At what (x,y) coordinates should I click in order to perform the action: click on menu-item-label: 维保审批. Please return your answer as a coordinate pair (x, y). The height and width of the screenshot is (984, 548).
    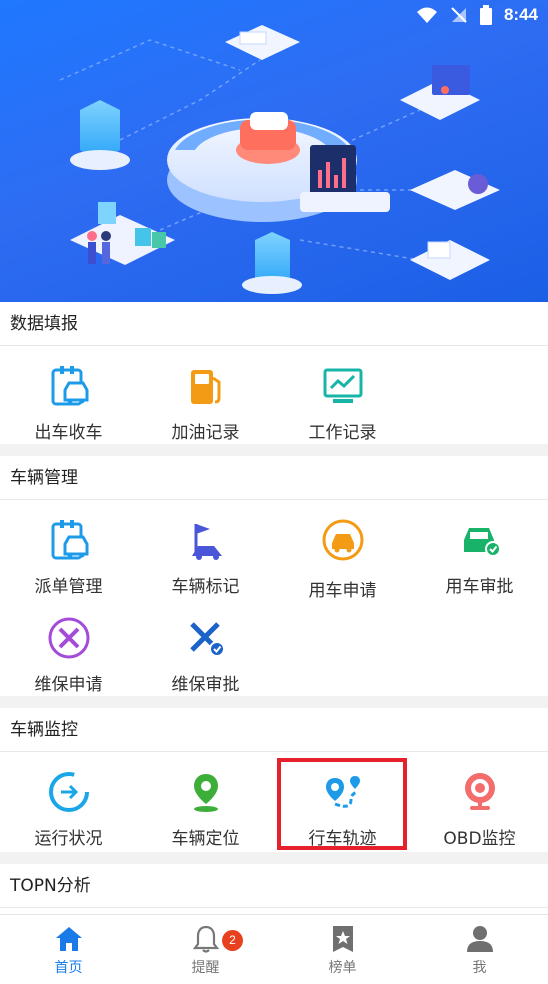
    Looking at the image, I should click on (205, 685).